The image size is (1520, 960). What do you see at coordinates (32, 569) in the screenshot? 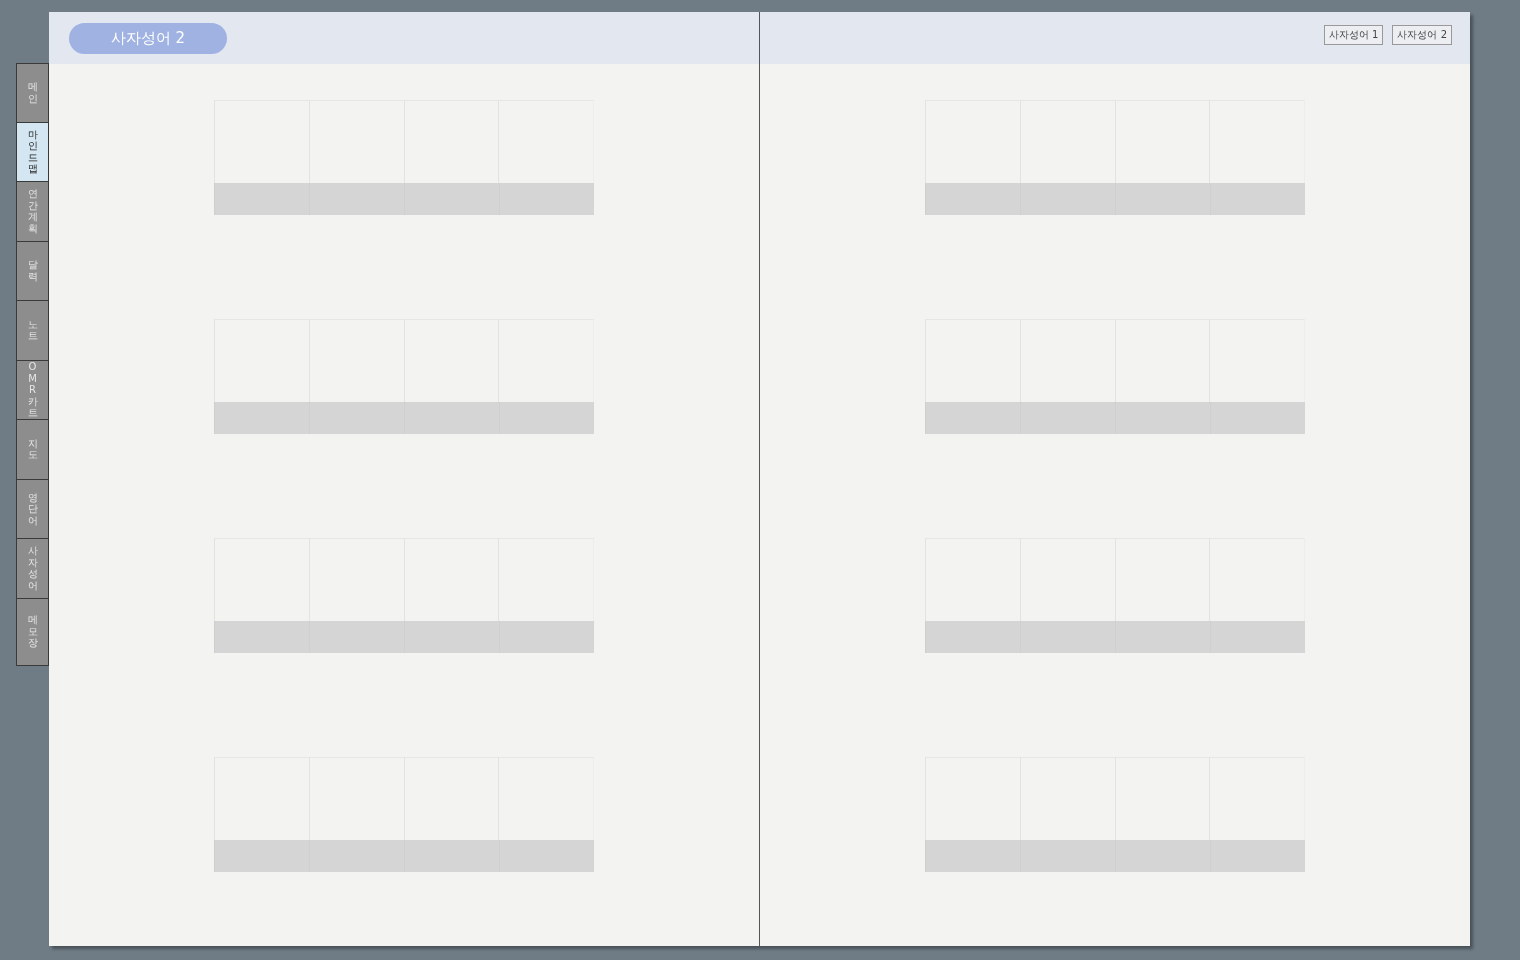
I see `side-tab: 사자성어` at bounding box center [32, 569].